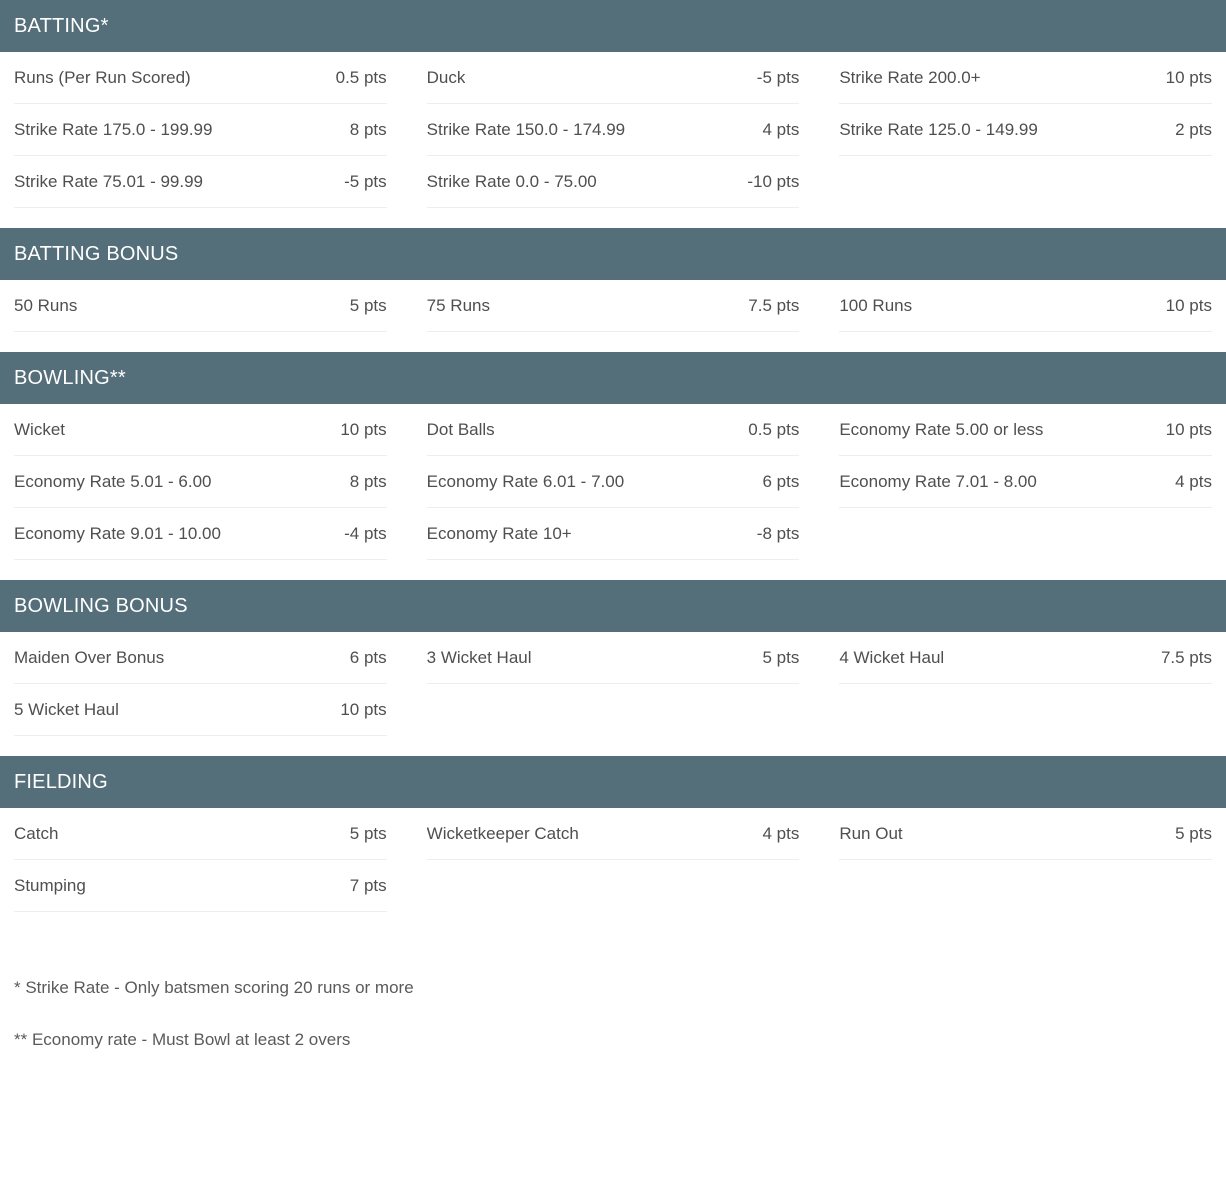 The height and width of the screenshot is (1193, 1226). Describe the element at coordinates (876, 305) in the screenshot. I see `rule-label: 100 Runs` at that location.